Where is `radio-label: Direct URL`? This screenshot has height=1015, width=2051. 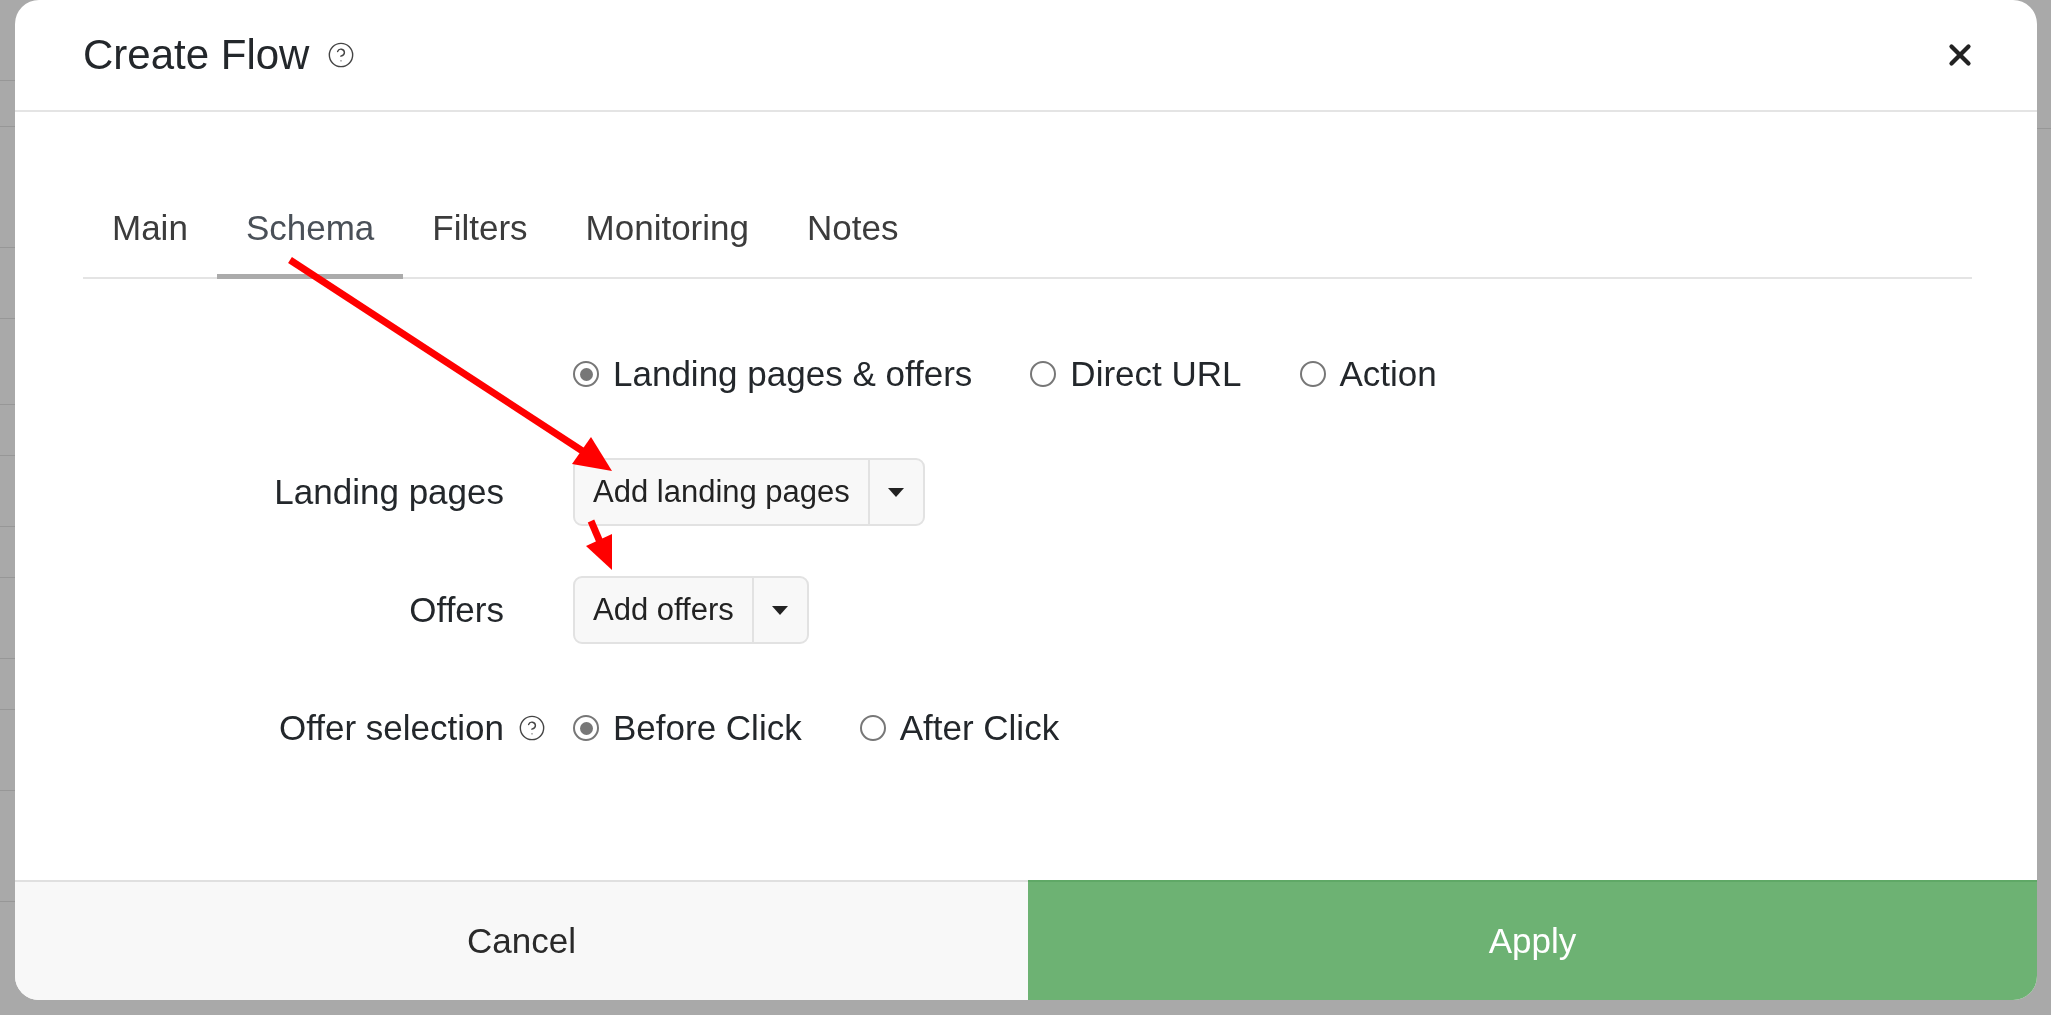
radio-label: Direct URL is located at coordinates (1156, 374).